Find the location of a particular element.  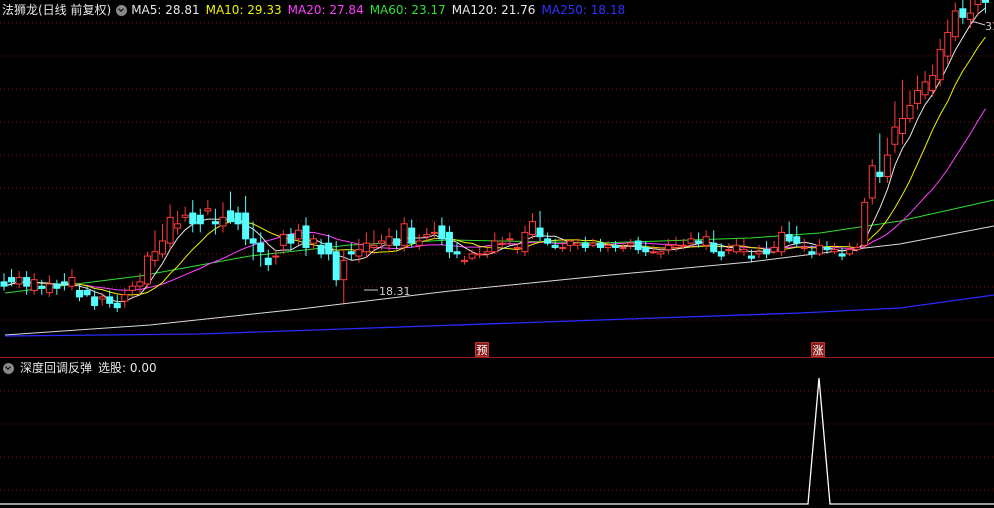

ma20-label: MA20: 27.84 is located at coordinates (325, 10).